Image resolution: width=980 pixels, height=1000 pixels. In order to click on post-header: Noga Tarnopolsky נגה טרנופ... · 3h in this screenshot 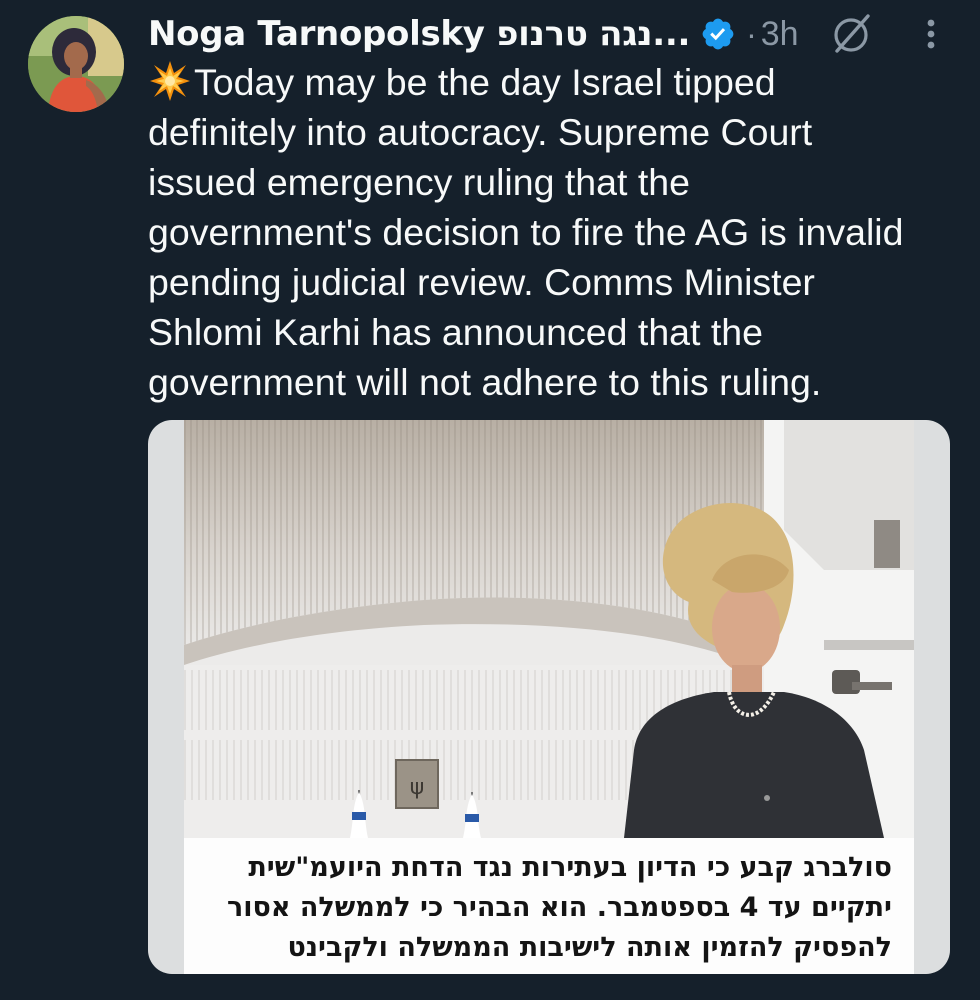, I will do `click(473, 34)`.